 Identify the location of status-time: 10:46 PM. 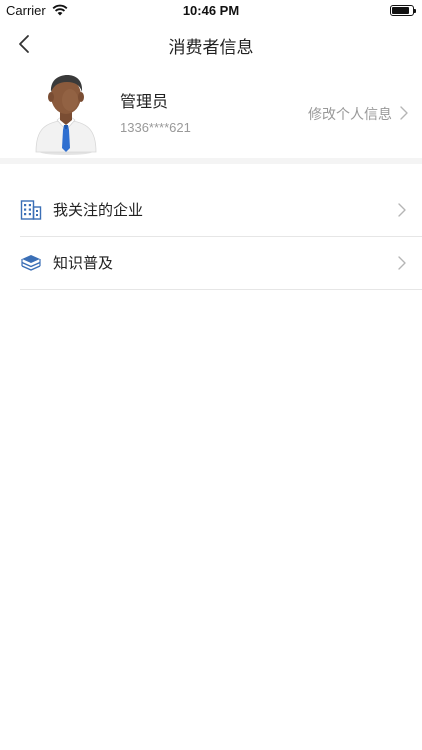
(211, 10).